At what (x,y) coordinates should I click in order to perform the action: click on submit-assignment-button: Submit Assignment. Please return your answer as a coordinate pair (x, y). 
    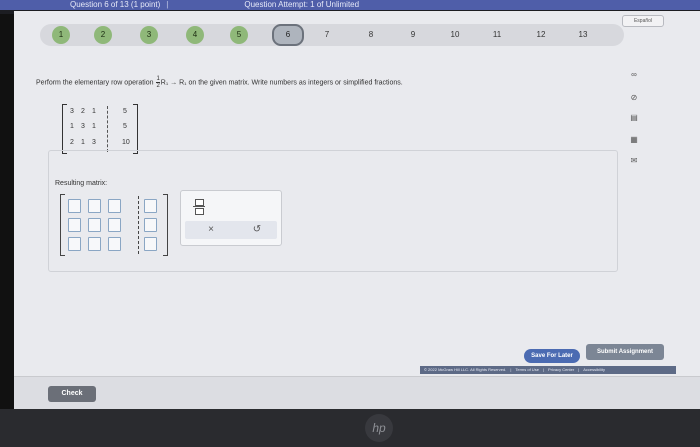
    Looking at the image, I should click on (625, 352).